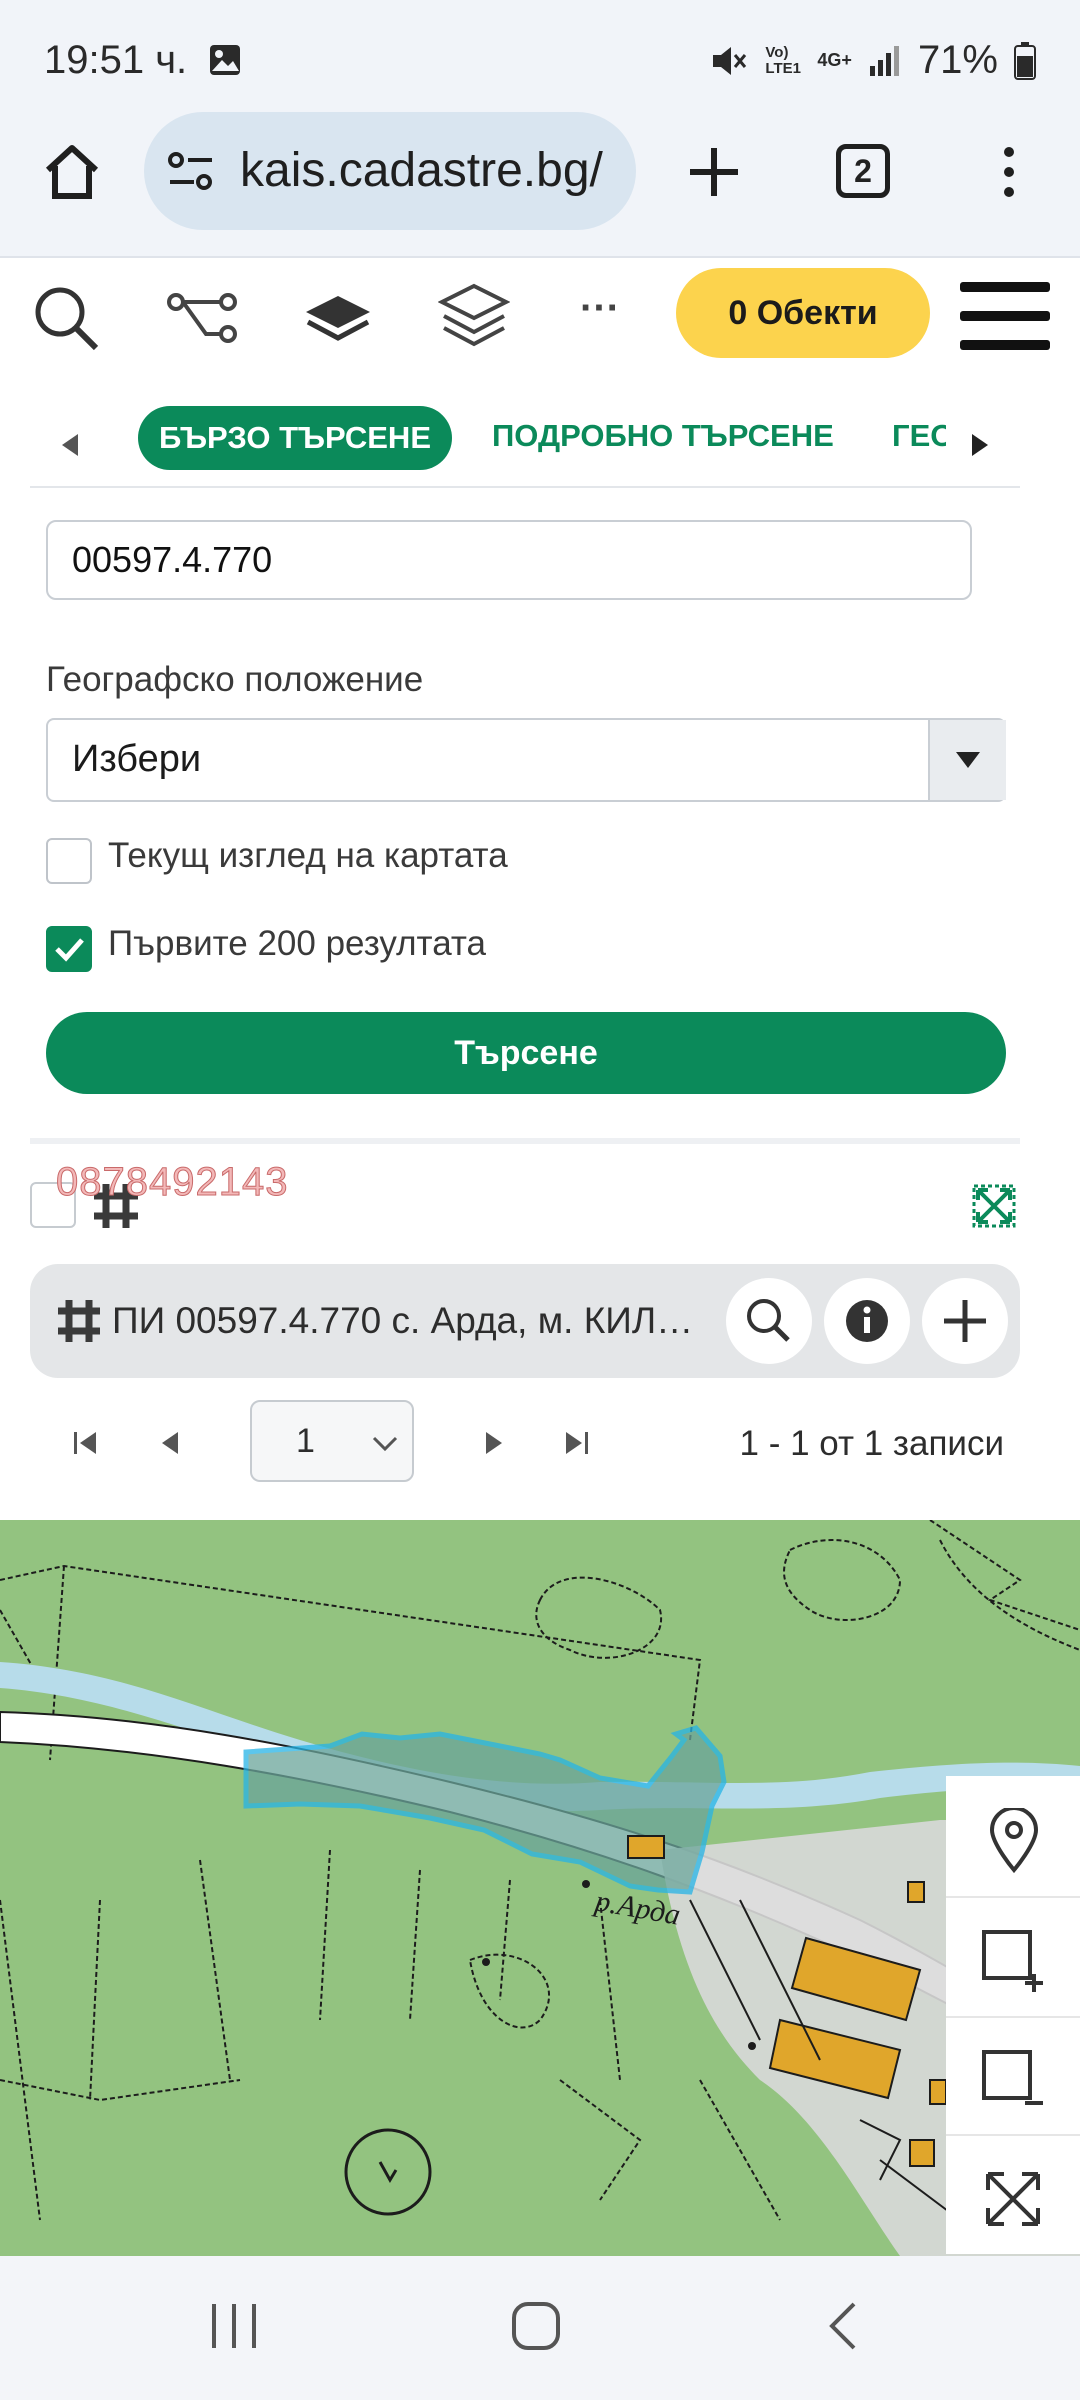 This screenshot has width=1080, height=2400. What do you see at coordinates (842, 2326) in the screenshot?
I see `back-nav-icon` at bounding box center [842, 2326].